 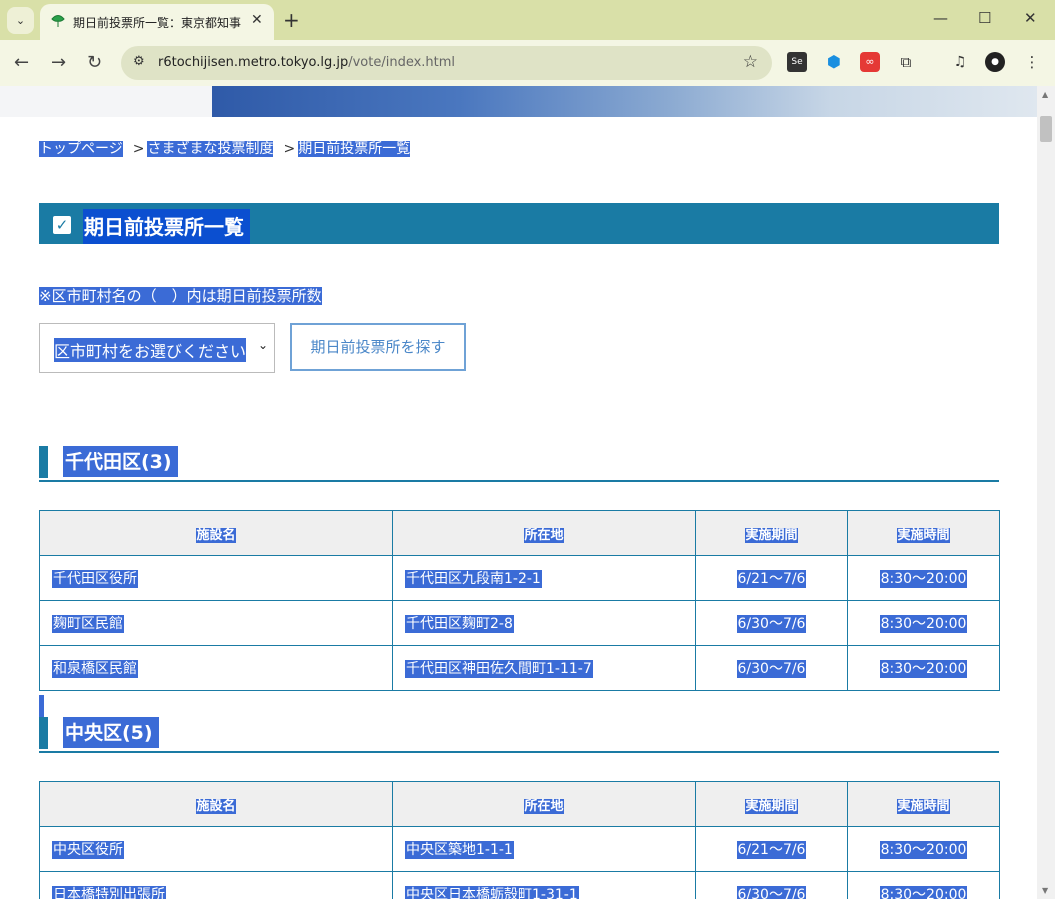 What do you see at coordinates (354, 149) in the screenshot?
I see `breadcrumb-current: 期日前投票所一覧` at bounding box center [354, 149].